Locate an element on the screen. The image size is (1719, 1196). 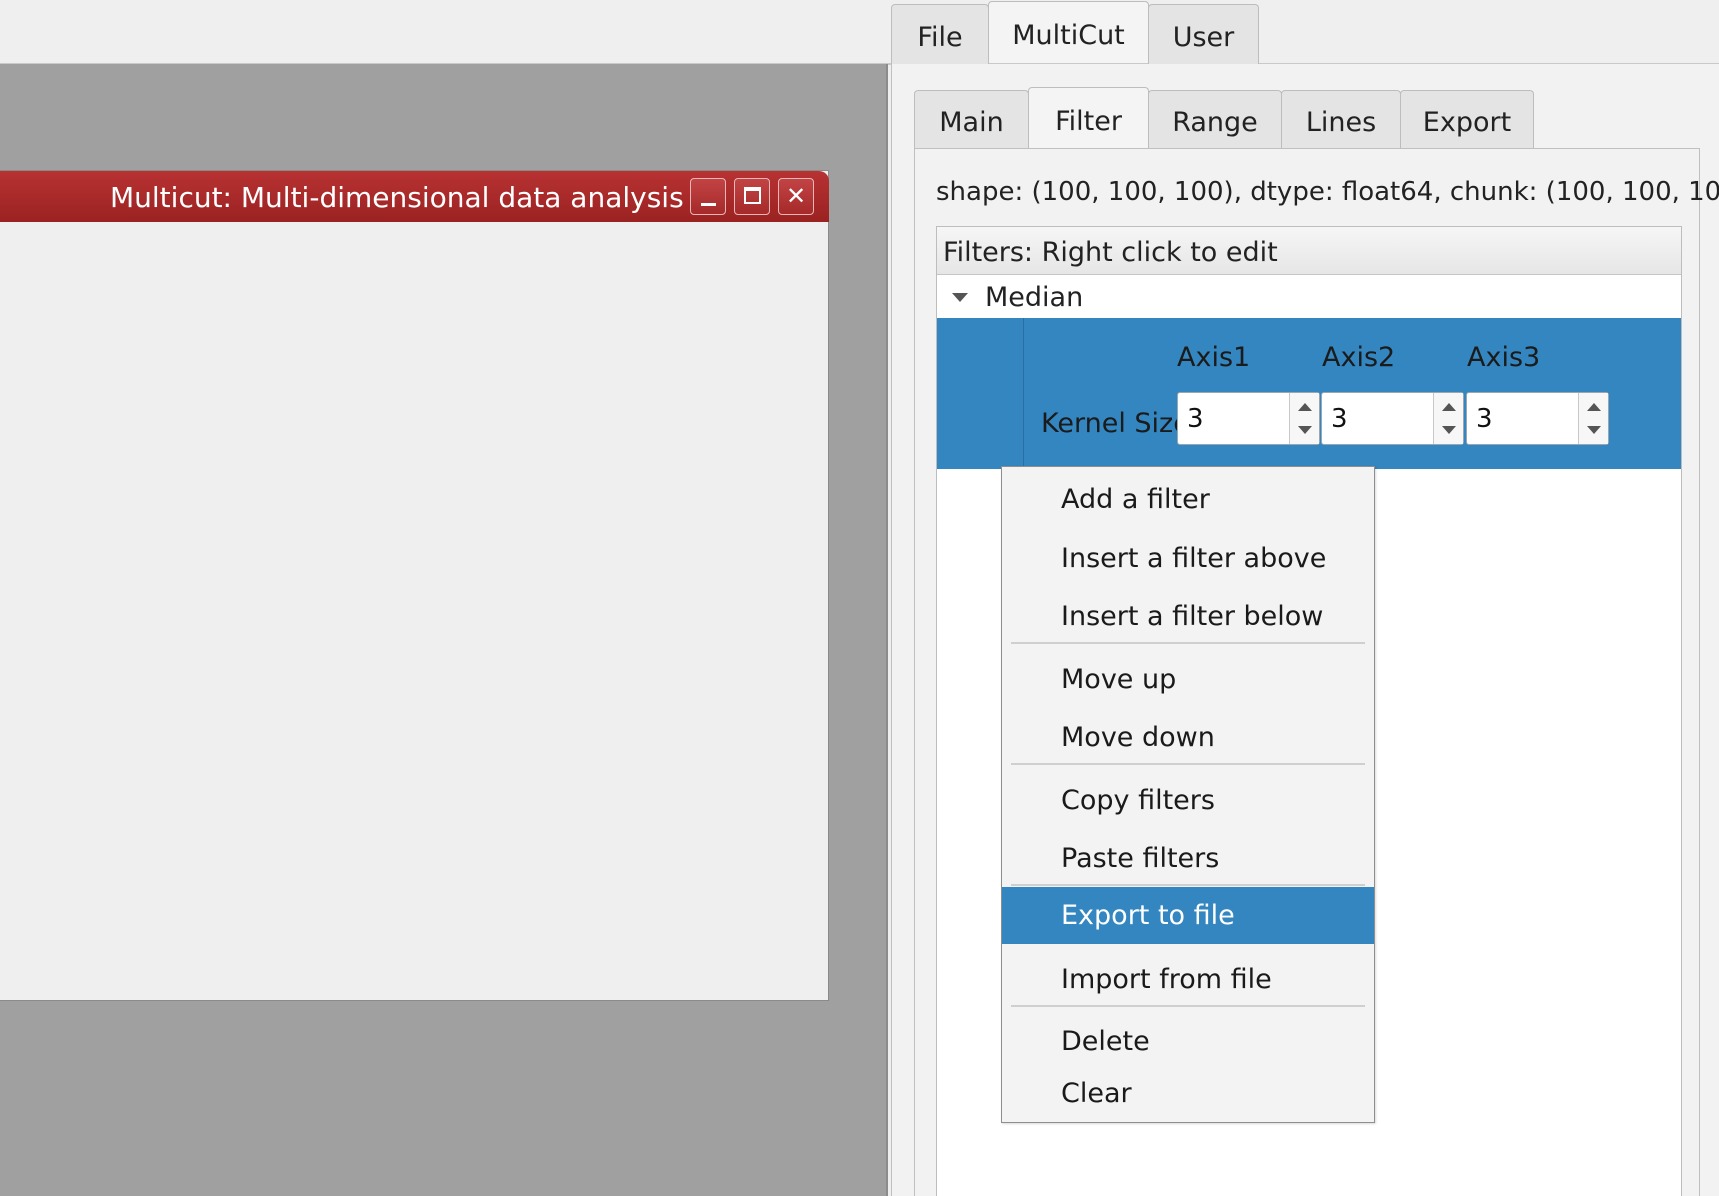
menu-item-import-from-file: Import from file is located at coordinates (1188, 979).